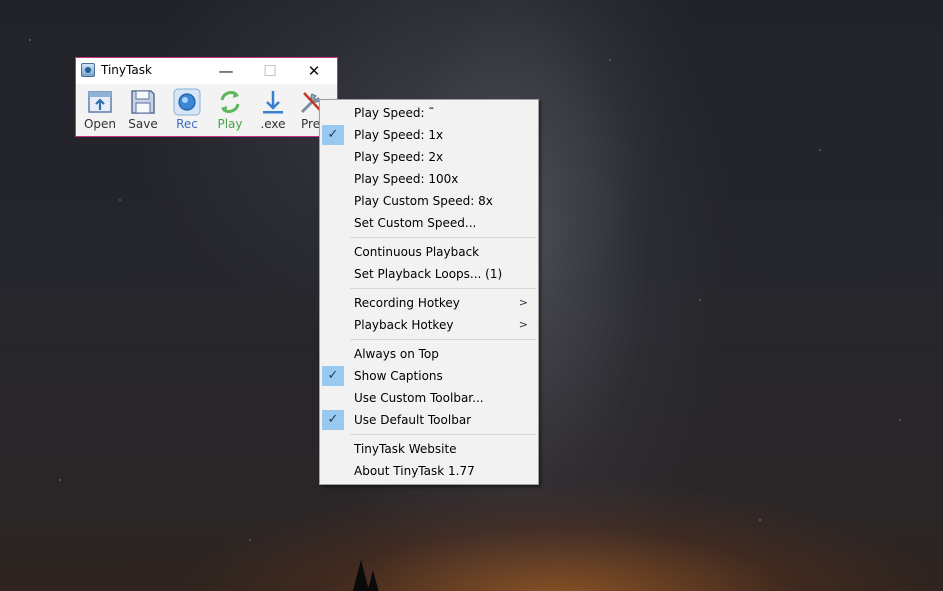 This screenshot has width=943, height=591. I want to click on menu-item-label: Set Playback Loops... (1), so click(428, 274).